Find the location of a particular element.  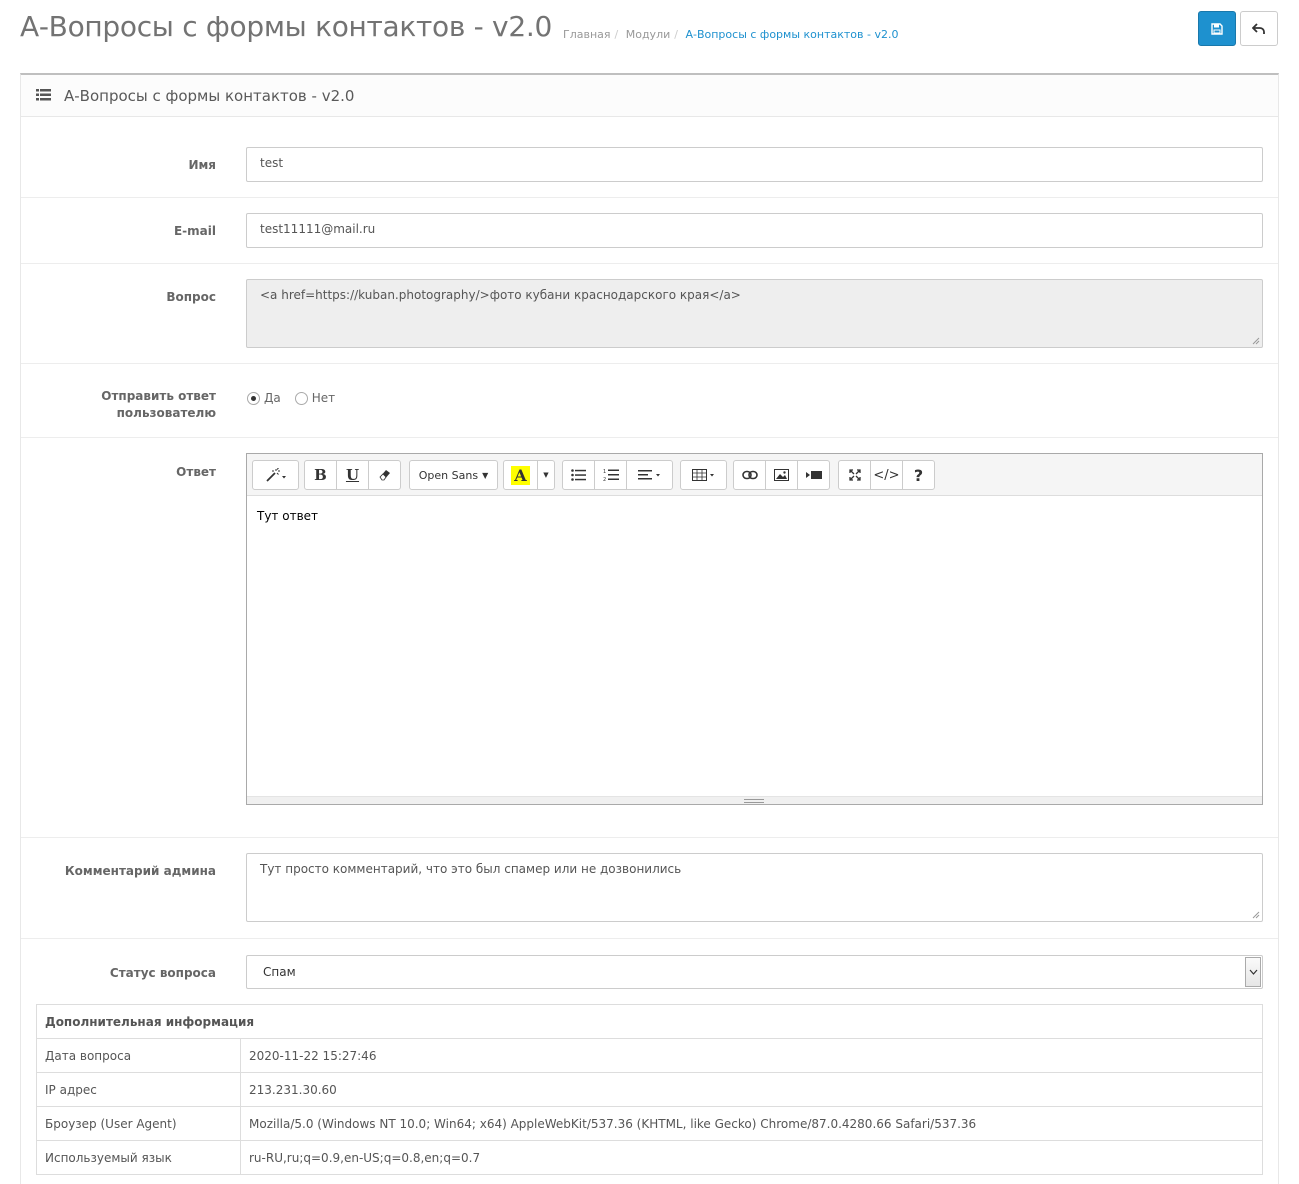

form-row-email: E-mail test11111@mail.ru is located at coordinates (649, 231).